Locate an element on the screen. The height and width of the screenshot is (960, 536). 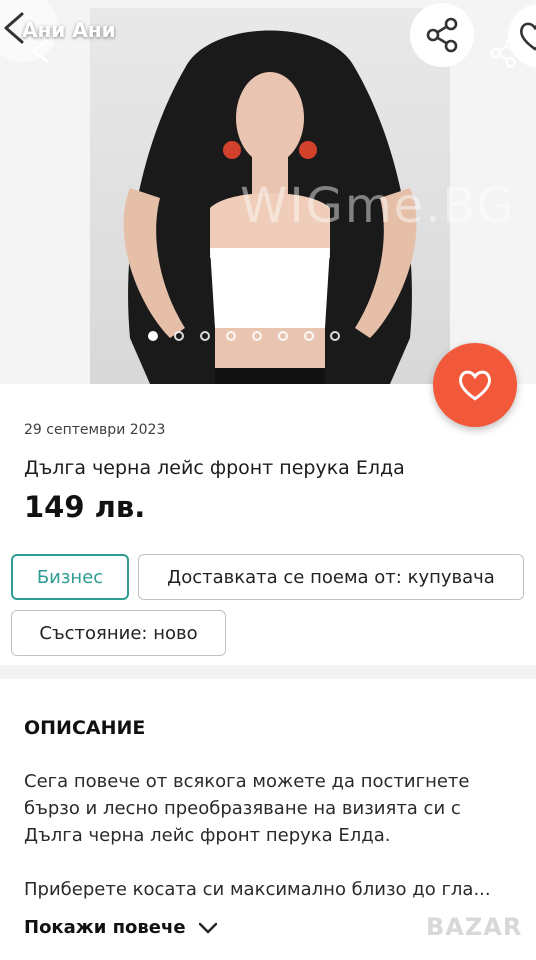
seller-name: Ани Ани is located at coordinates (69, 30).